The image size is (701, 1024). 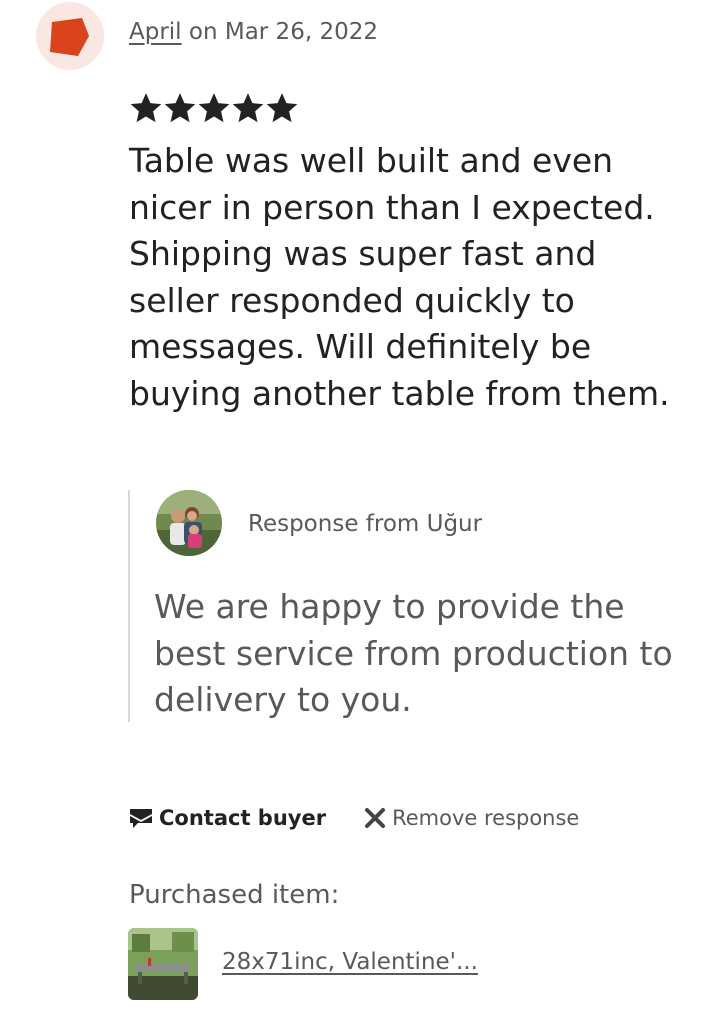 I want to click on star-rating, so click(x=214, y=108).